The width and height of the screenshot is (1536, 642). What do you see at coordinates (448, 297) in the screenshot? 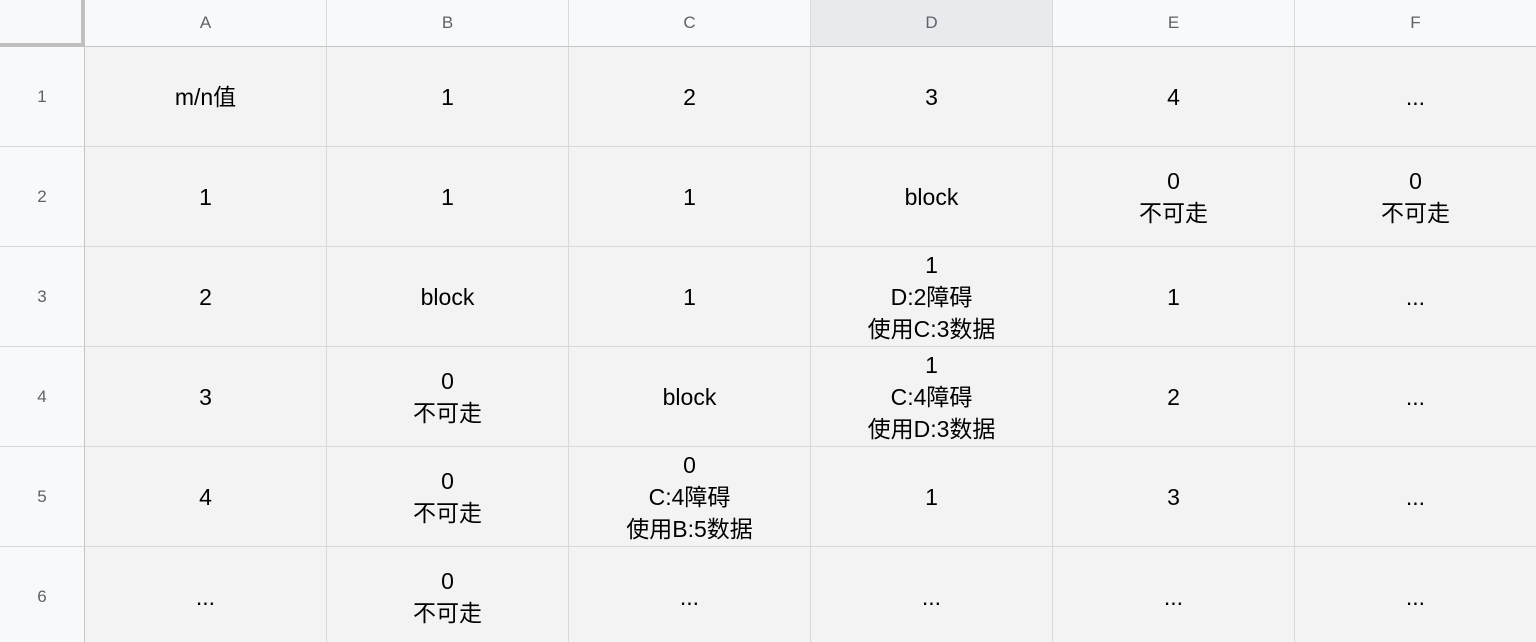
I see `cell-b3: block` at bounding box center [448, 297].